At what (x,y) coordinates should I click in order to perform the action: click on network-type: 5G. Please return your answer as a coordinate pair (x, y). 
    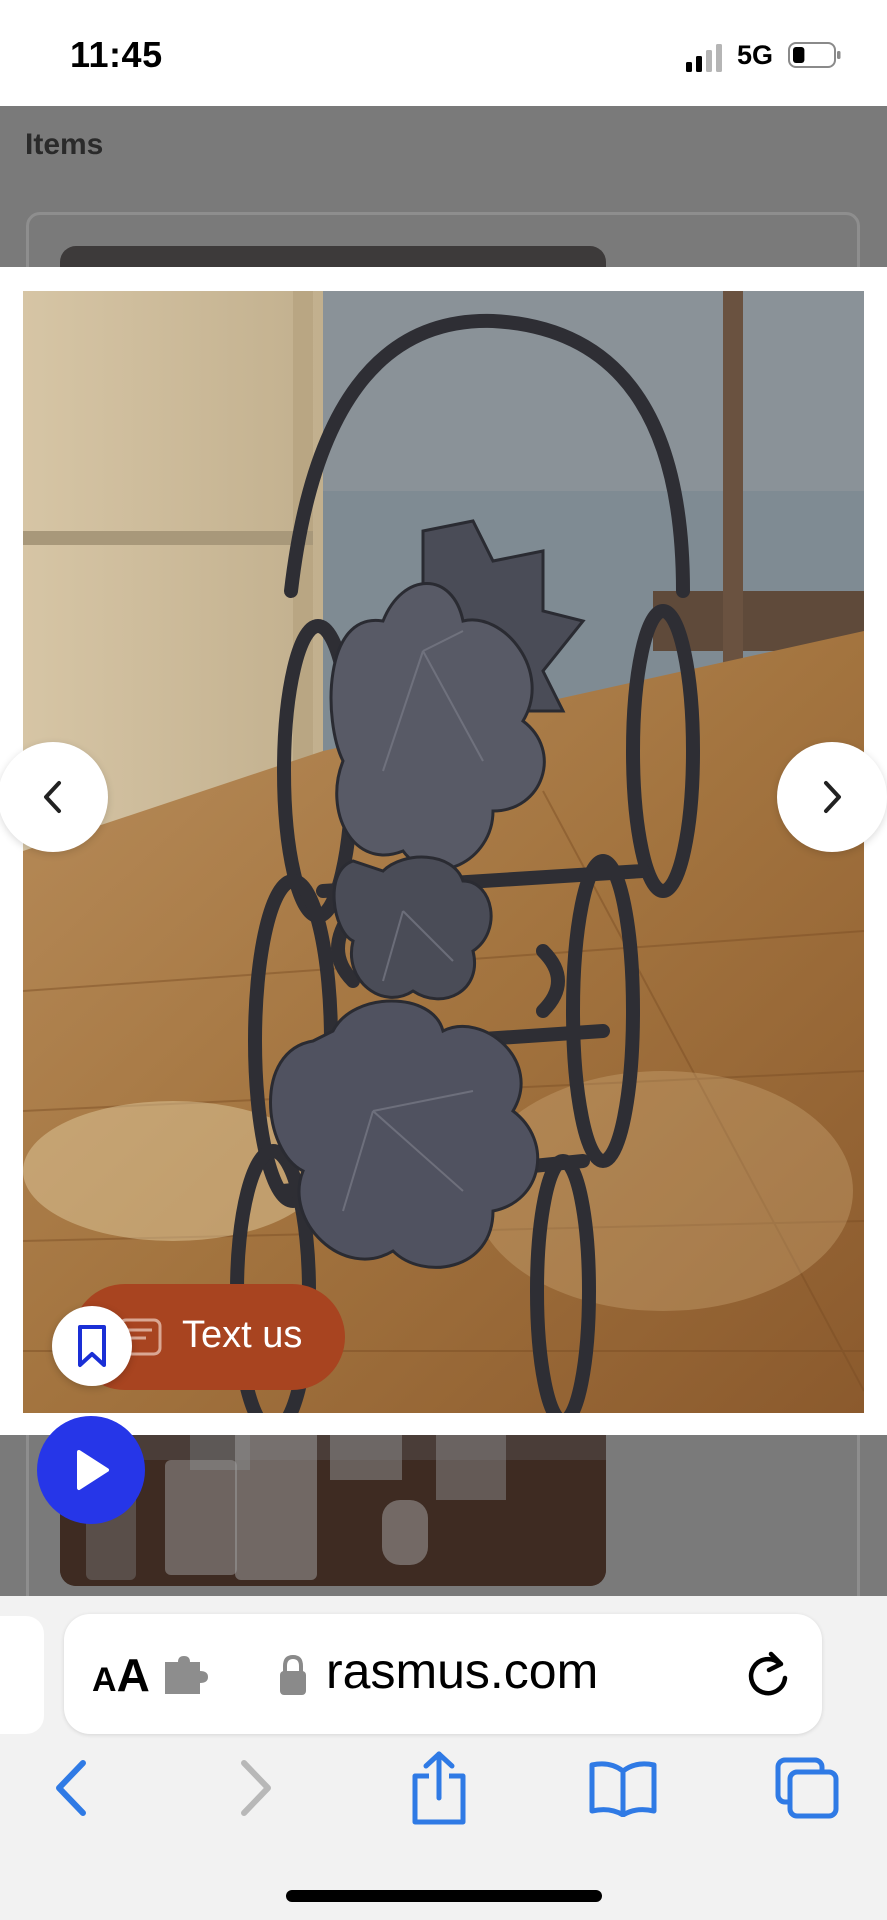
    Looking at the image, I should click on (755, 55).